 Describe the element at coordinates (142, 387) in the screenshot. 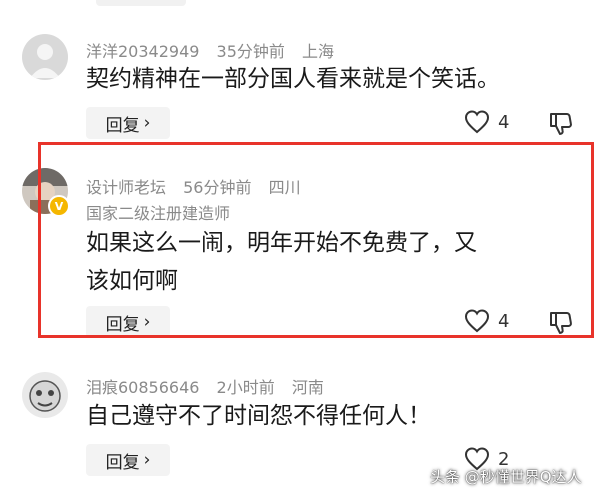

I see `username: 泪痕60856646` at that location.